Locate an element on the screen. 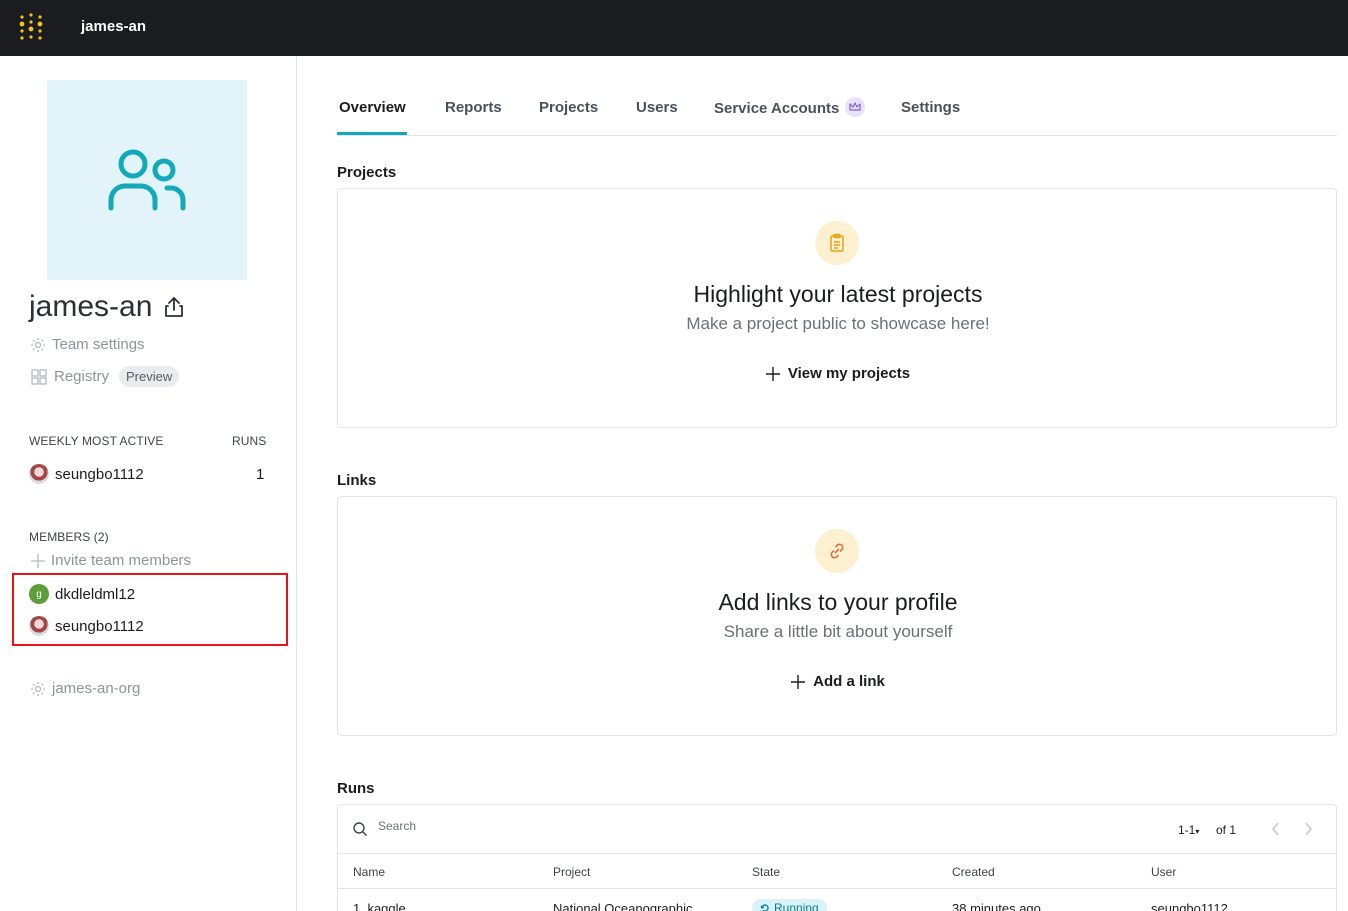 This screenshot has height=911, width=1348. link-icon is located at coordinates (837, 551).